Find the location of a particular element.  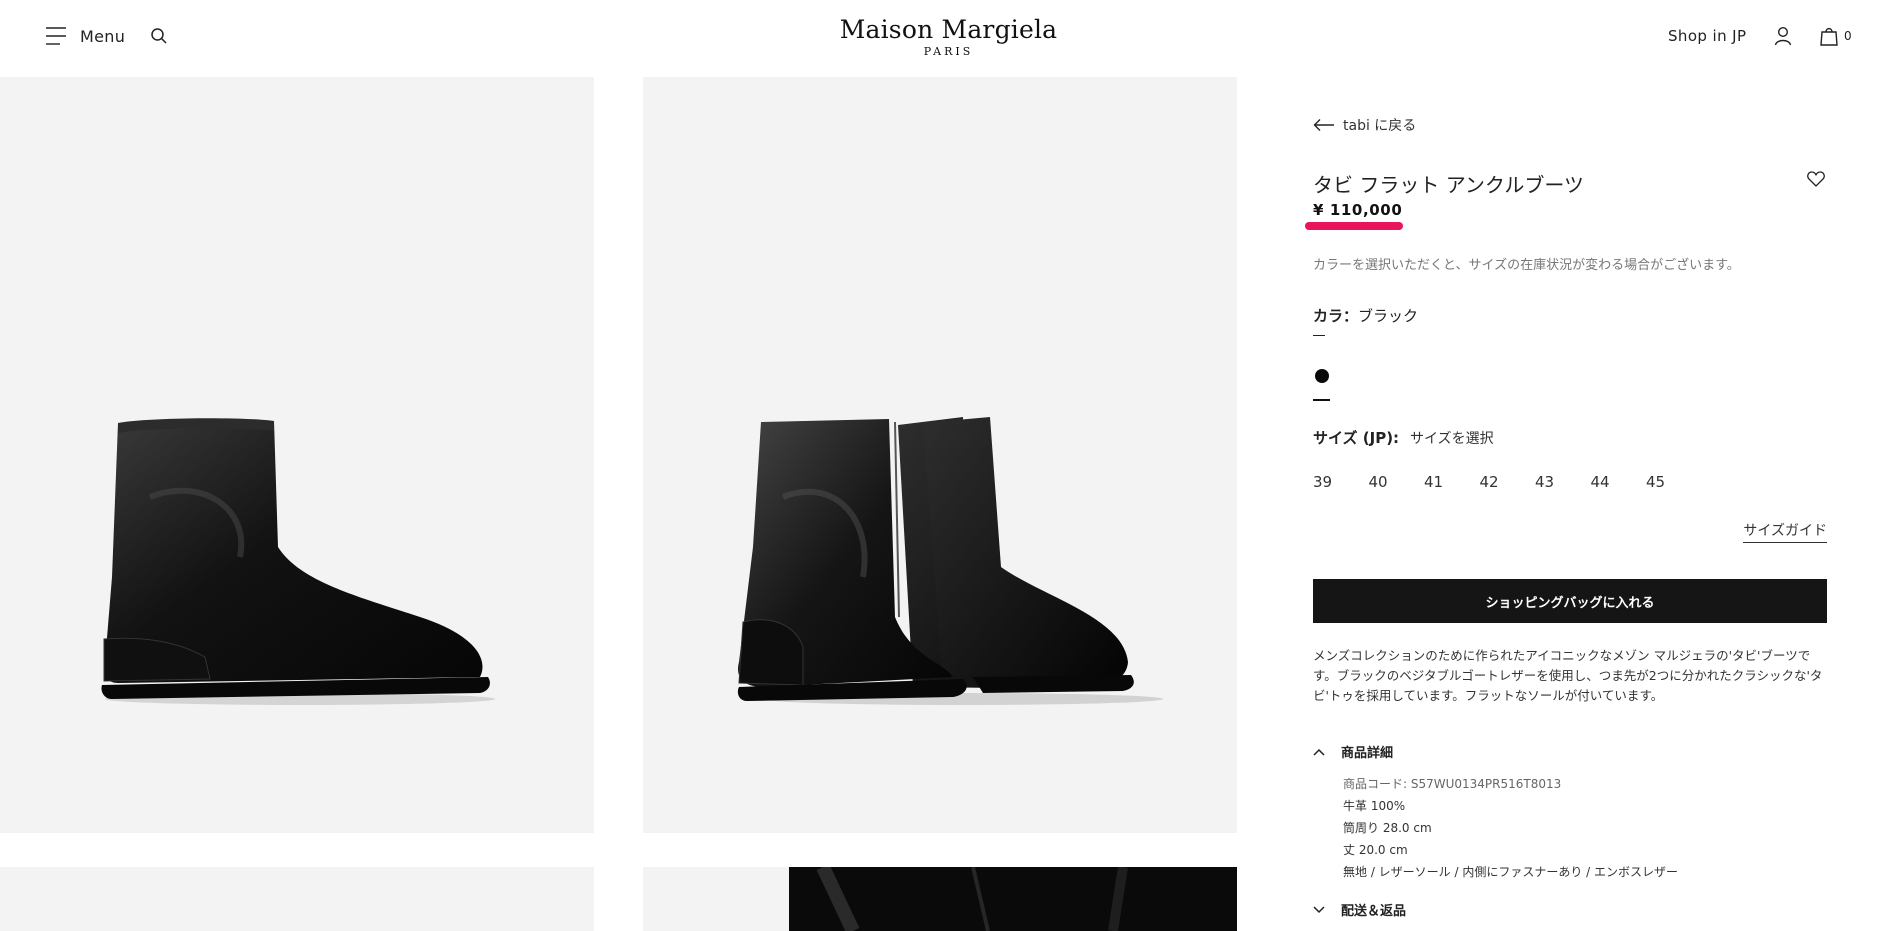

shipping-returns-accordion: 配送＆返品 is located at coordinates (1359, 909).